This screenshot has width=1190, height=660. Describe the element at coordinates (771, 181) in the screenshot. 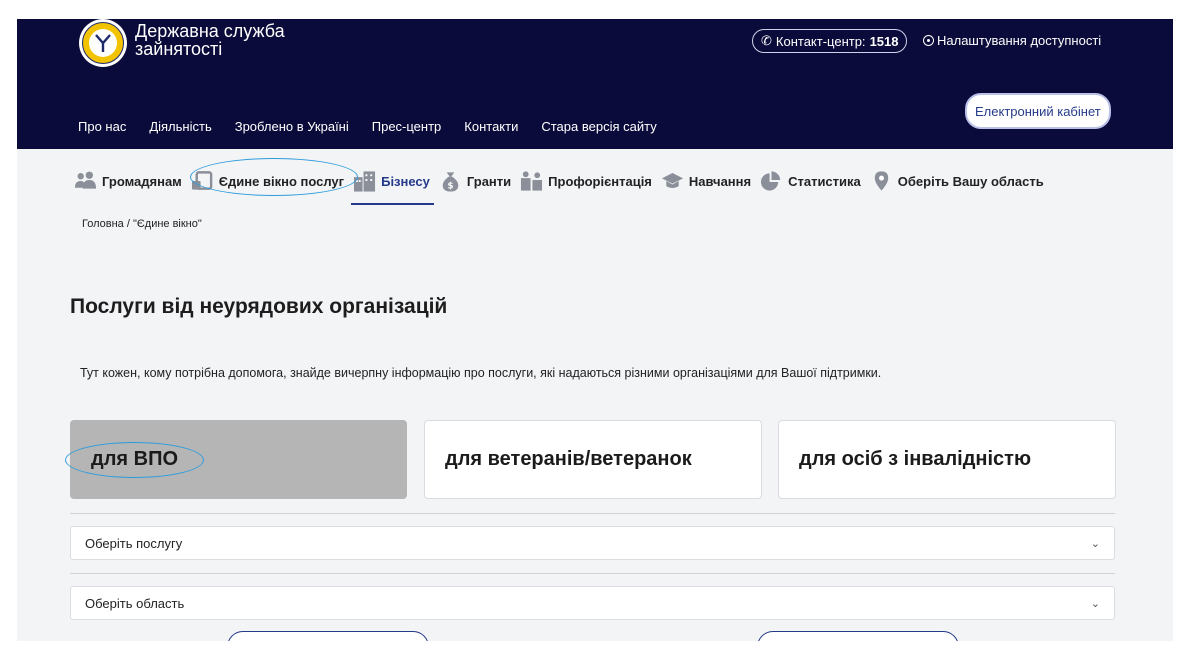

I see `pie-chart-icon` at that location.